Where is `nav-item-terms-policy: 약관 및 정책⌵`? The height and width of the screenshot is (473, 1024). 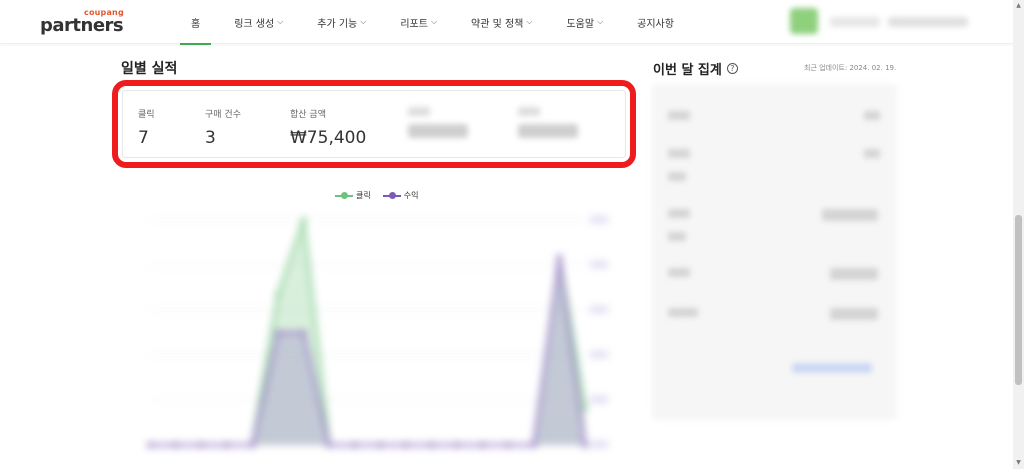
nav-item-terms-policy: 약관 및 정책⌵ is located at coordinates (501, 22).